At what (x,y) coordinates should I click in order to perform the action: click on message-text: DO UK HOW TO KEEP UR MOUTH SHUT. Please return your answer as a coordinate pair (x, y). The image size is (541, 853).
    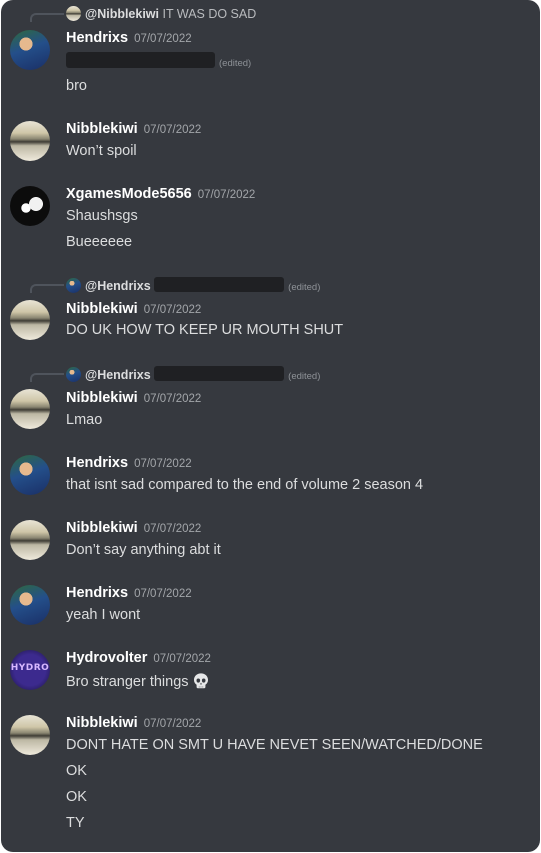
    Looking at the image, I should click on (205, 330).